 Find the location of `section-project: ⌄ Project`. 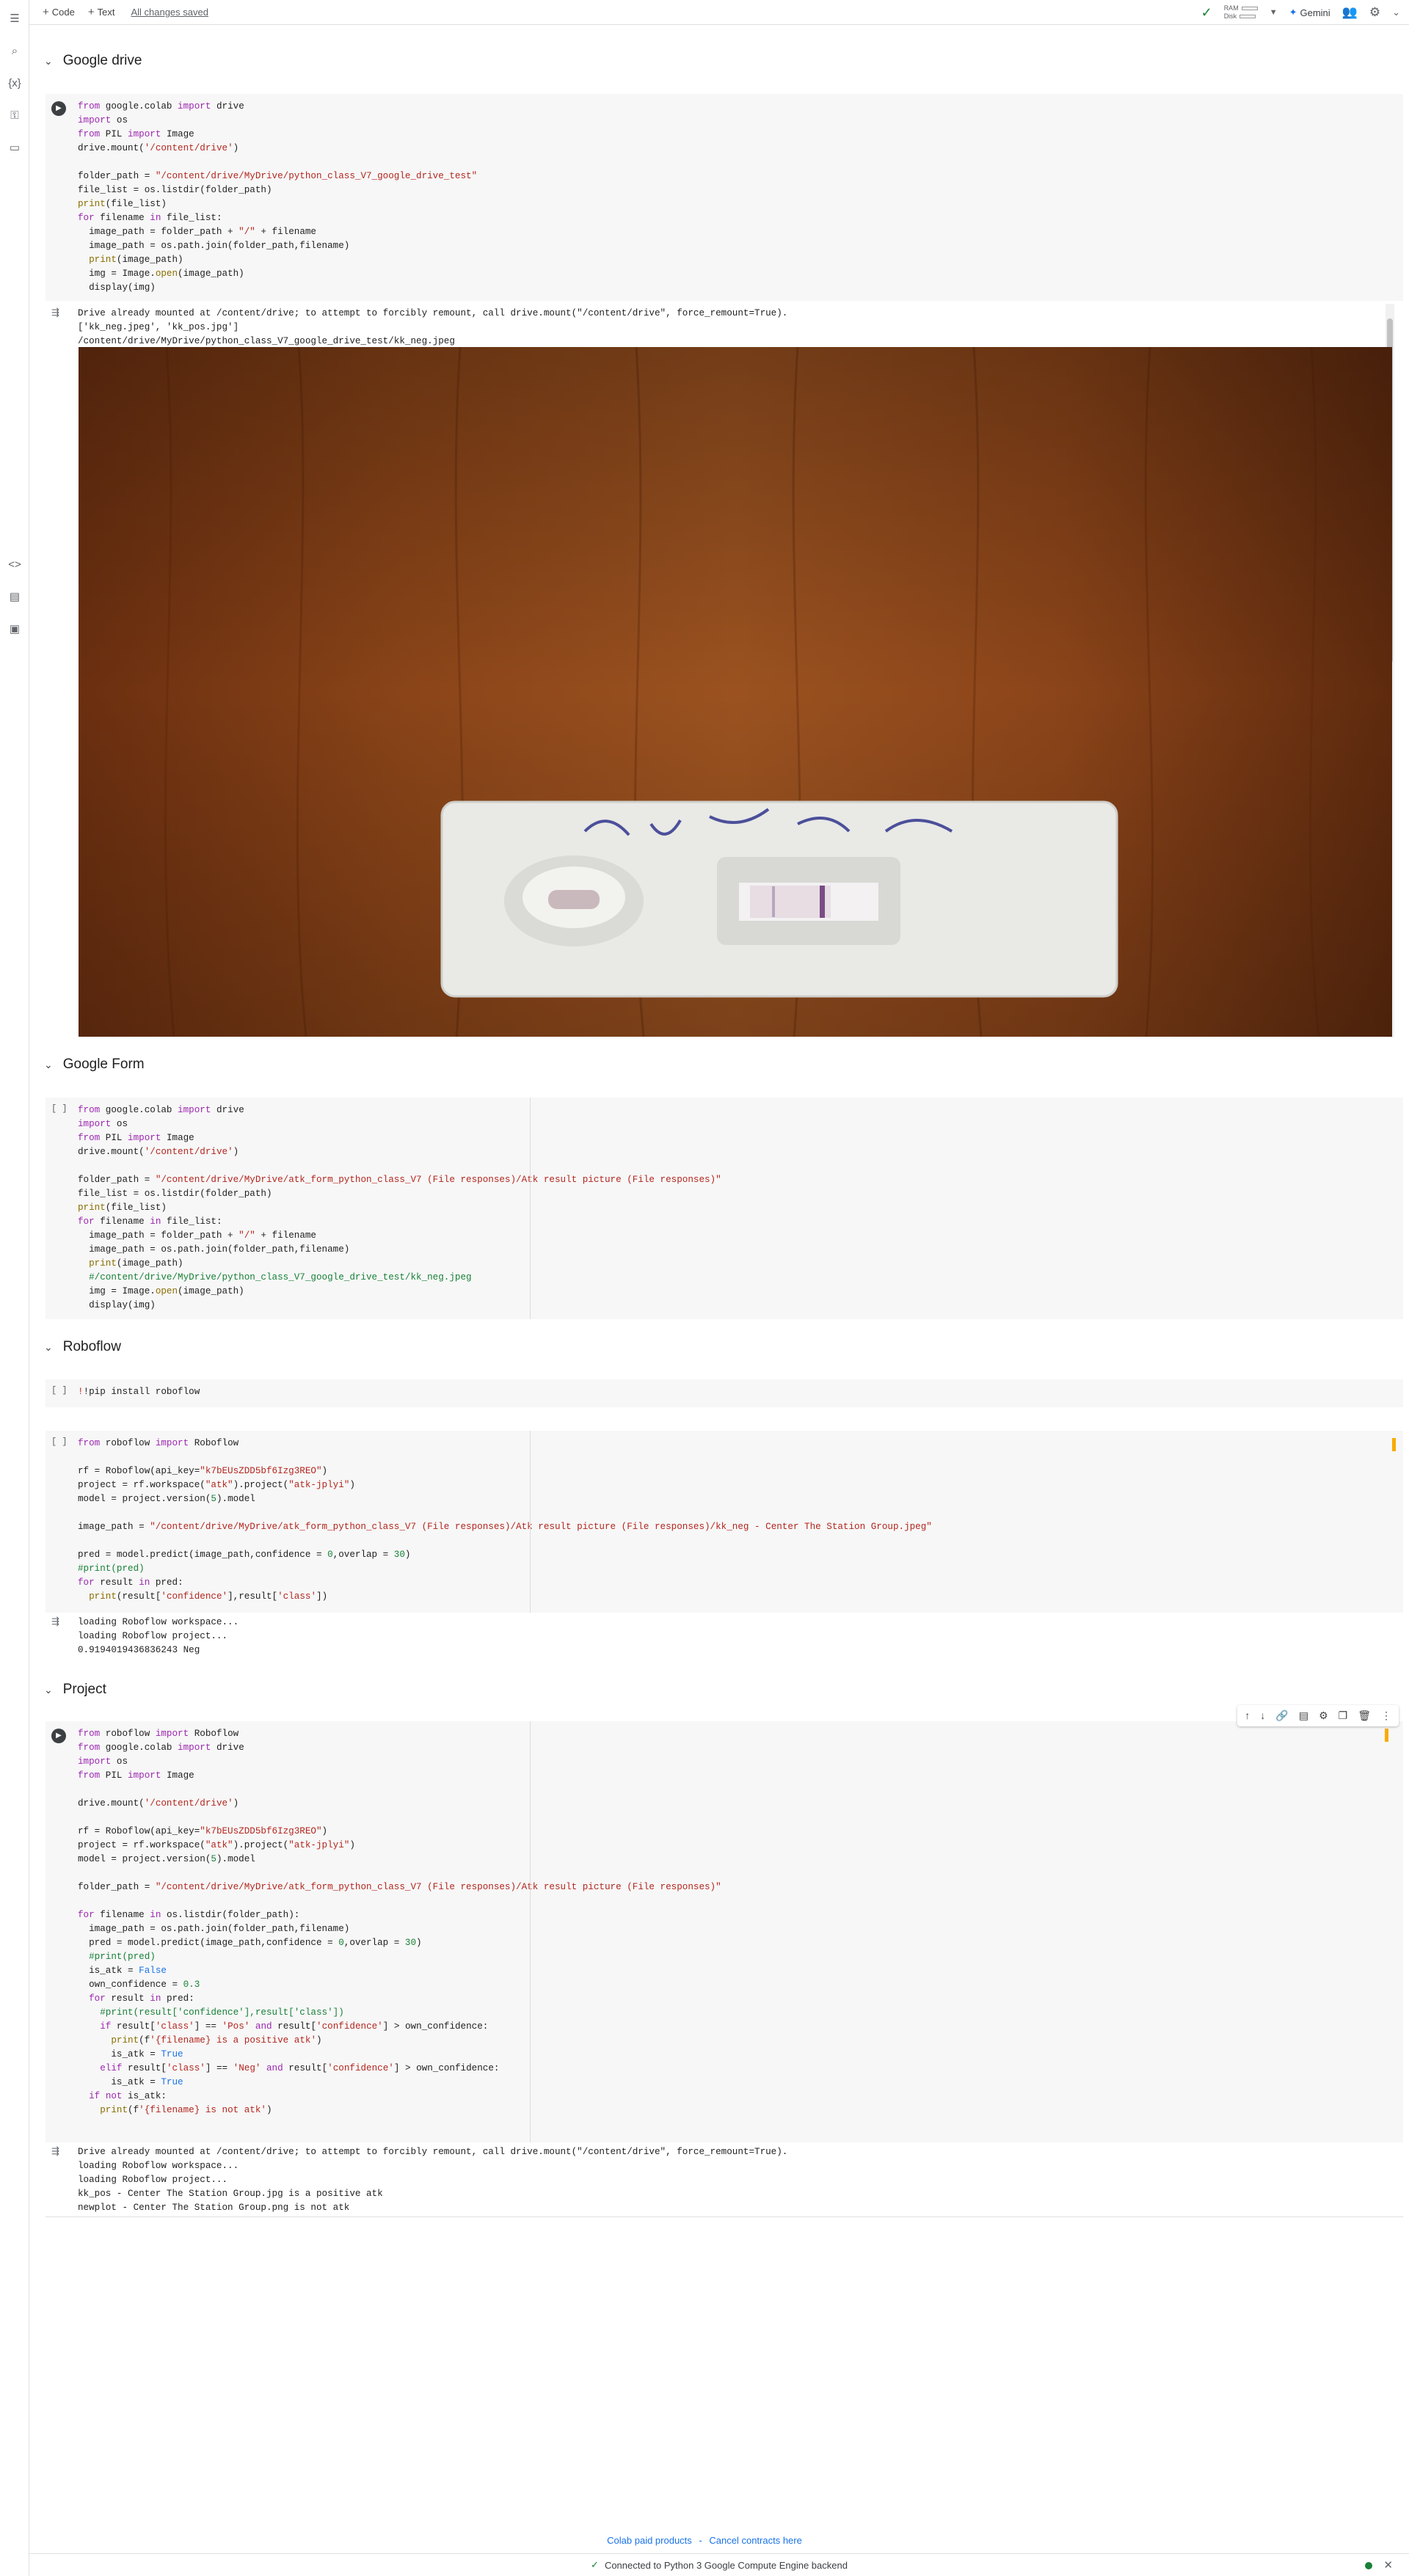

section-project: ⌄ Project is located at coordinates (75, 1690).